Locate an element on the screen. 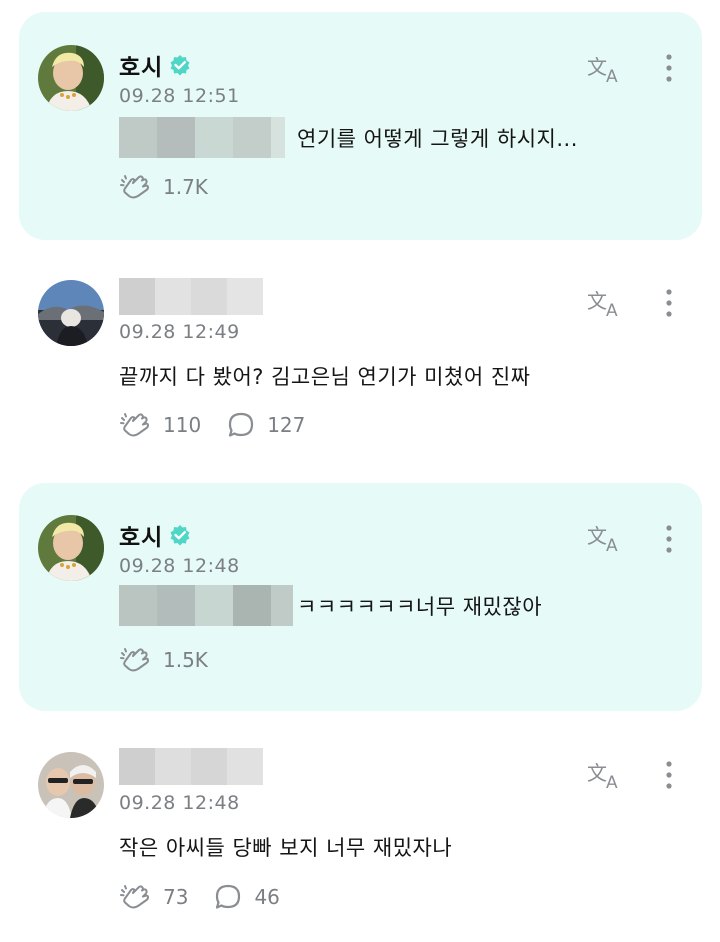 The height and width of the screenshot is (942, 720). timestamp: 09.28 12:51 is located at coordinates (179, 96).